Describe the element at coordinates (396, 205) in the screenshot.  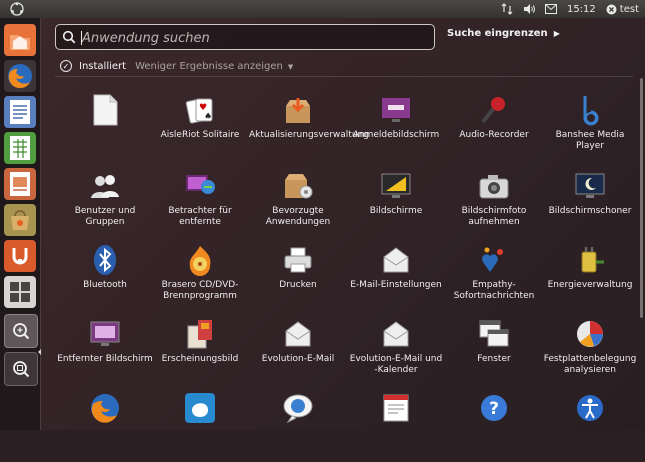
I see `app-tile: Bildschirme` at that location.